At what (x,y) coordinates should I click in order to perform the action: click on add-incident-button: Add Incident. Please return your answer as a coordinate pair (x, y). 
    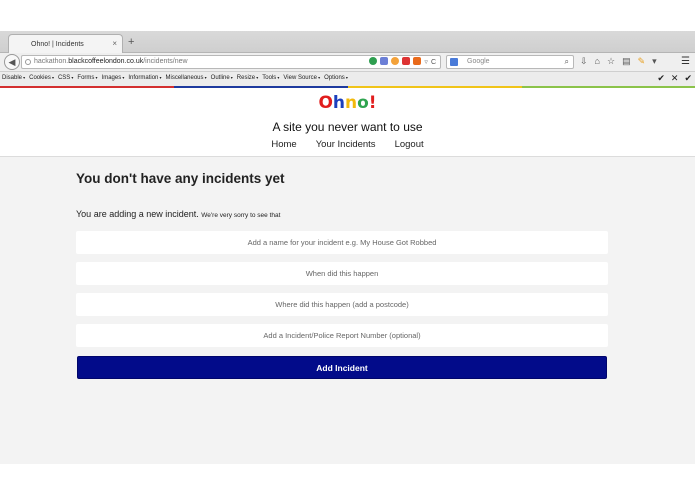
    Looking at the image, I should click on (342, 367).